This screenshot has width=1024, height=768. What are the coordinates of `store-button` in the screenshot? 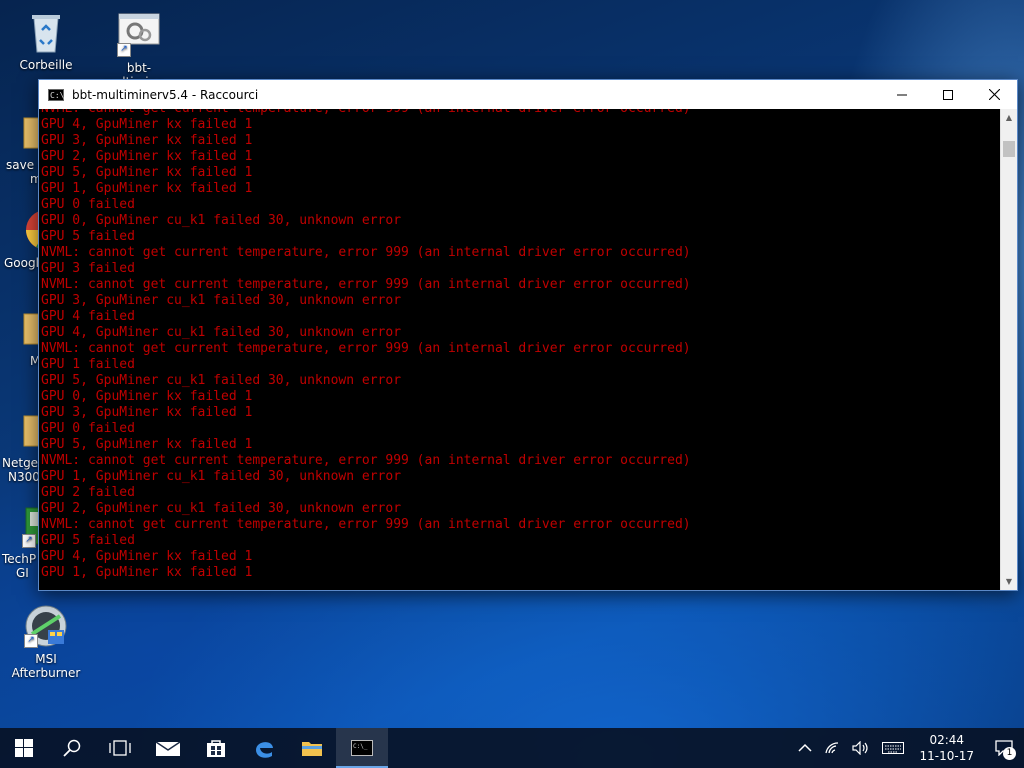 It's located at (216, 748).